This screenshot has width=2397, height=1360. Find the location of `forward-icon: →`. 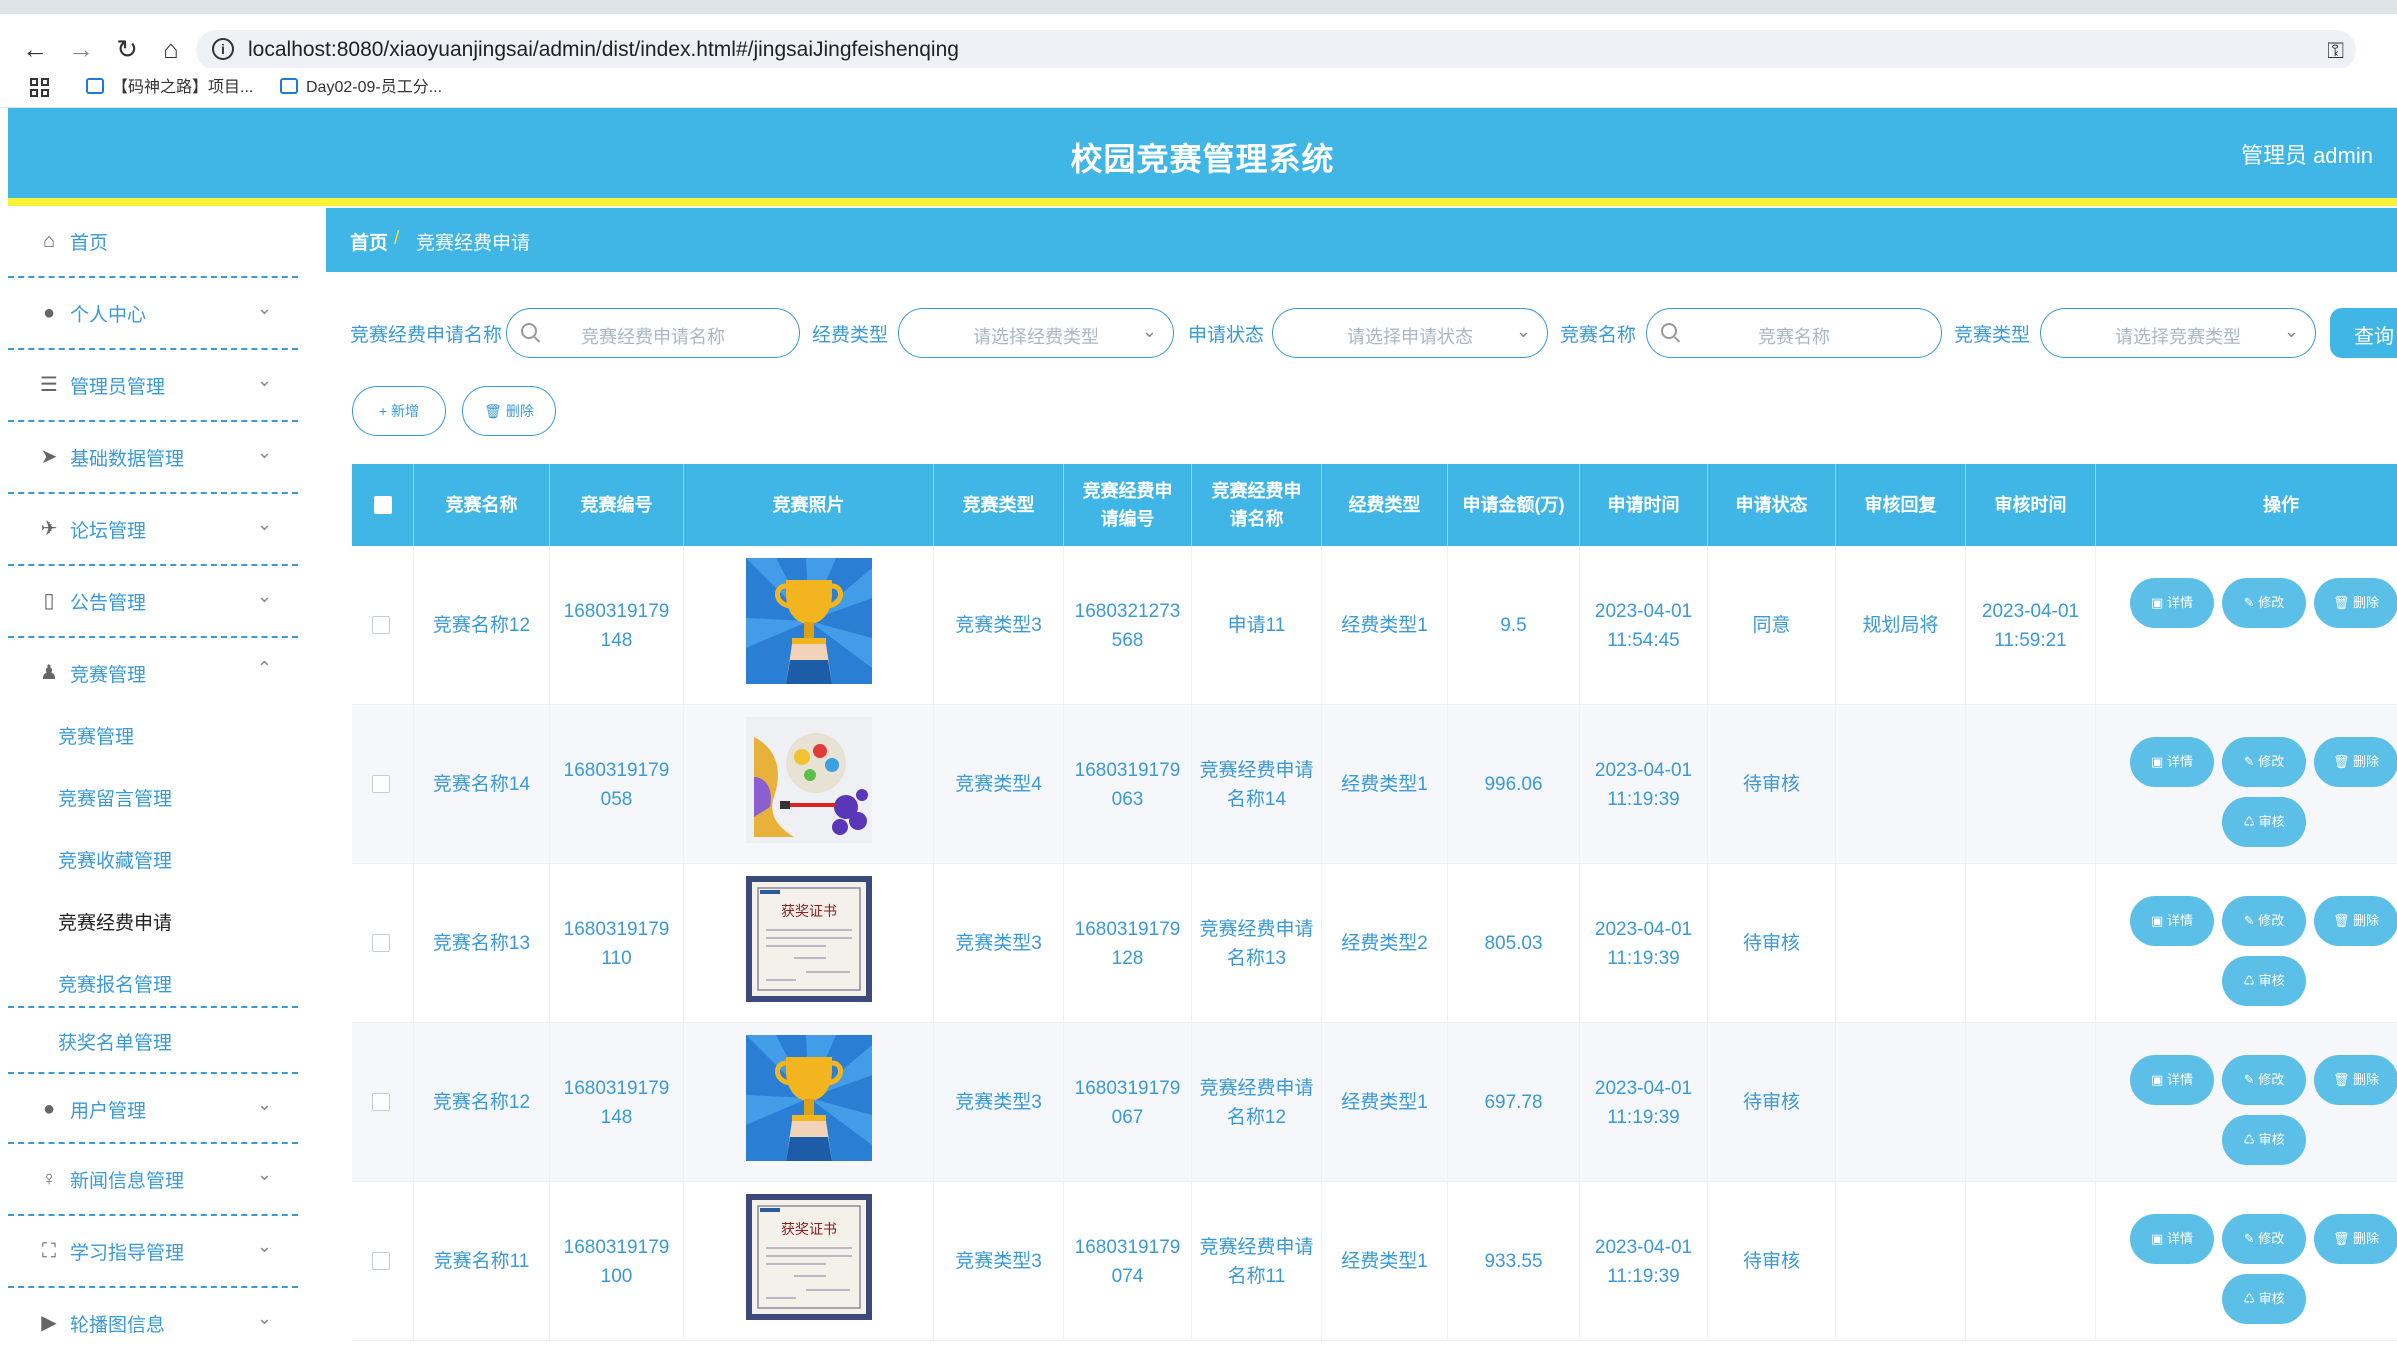

forward-icon: → is located at coordinates (81, 49).